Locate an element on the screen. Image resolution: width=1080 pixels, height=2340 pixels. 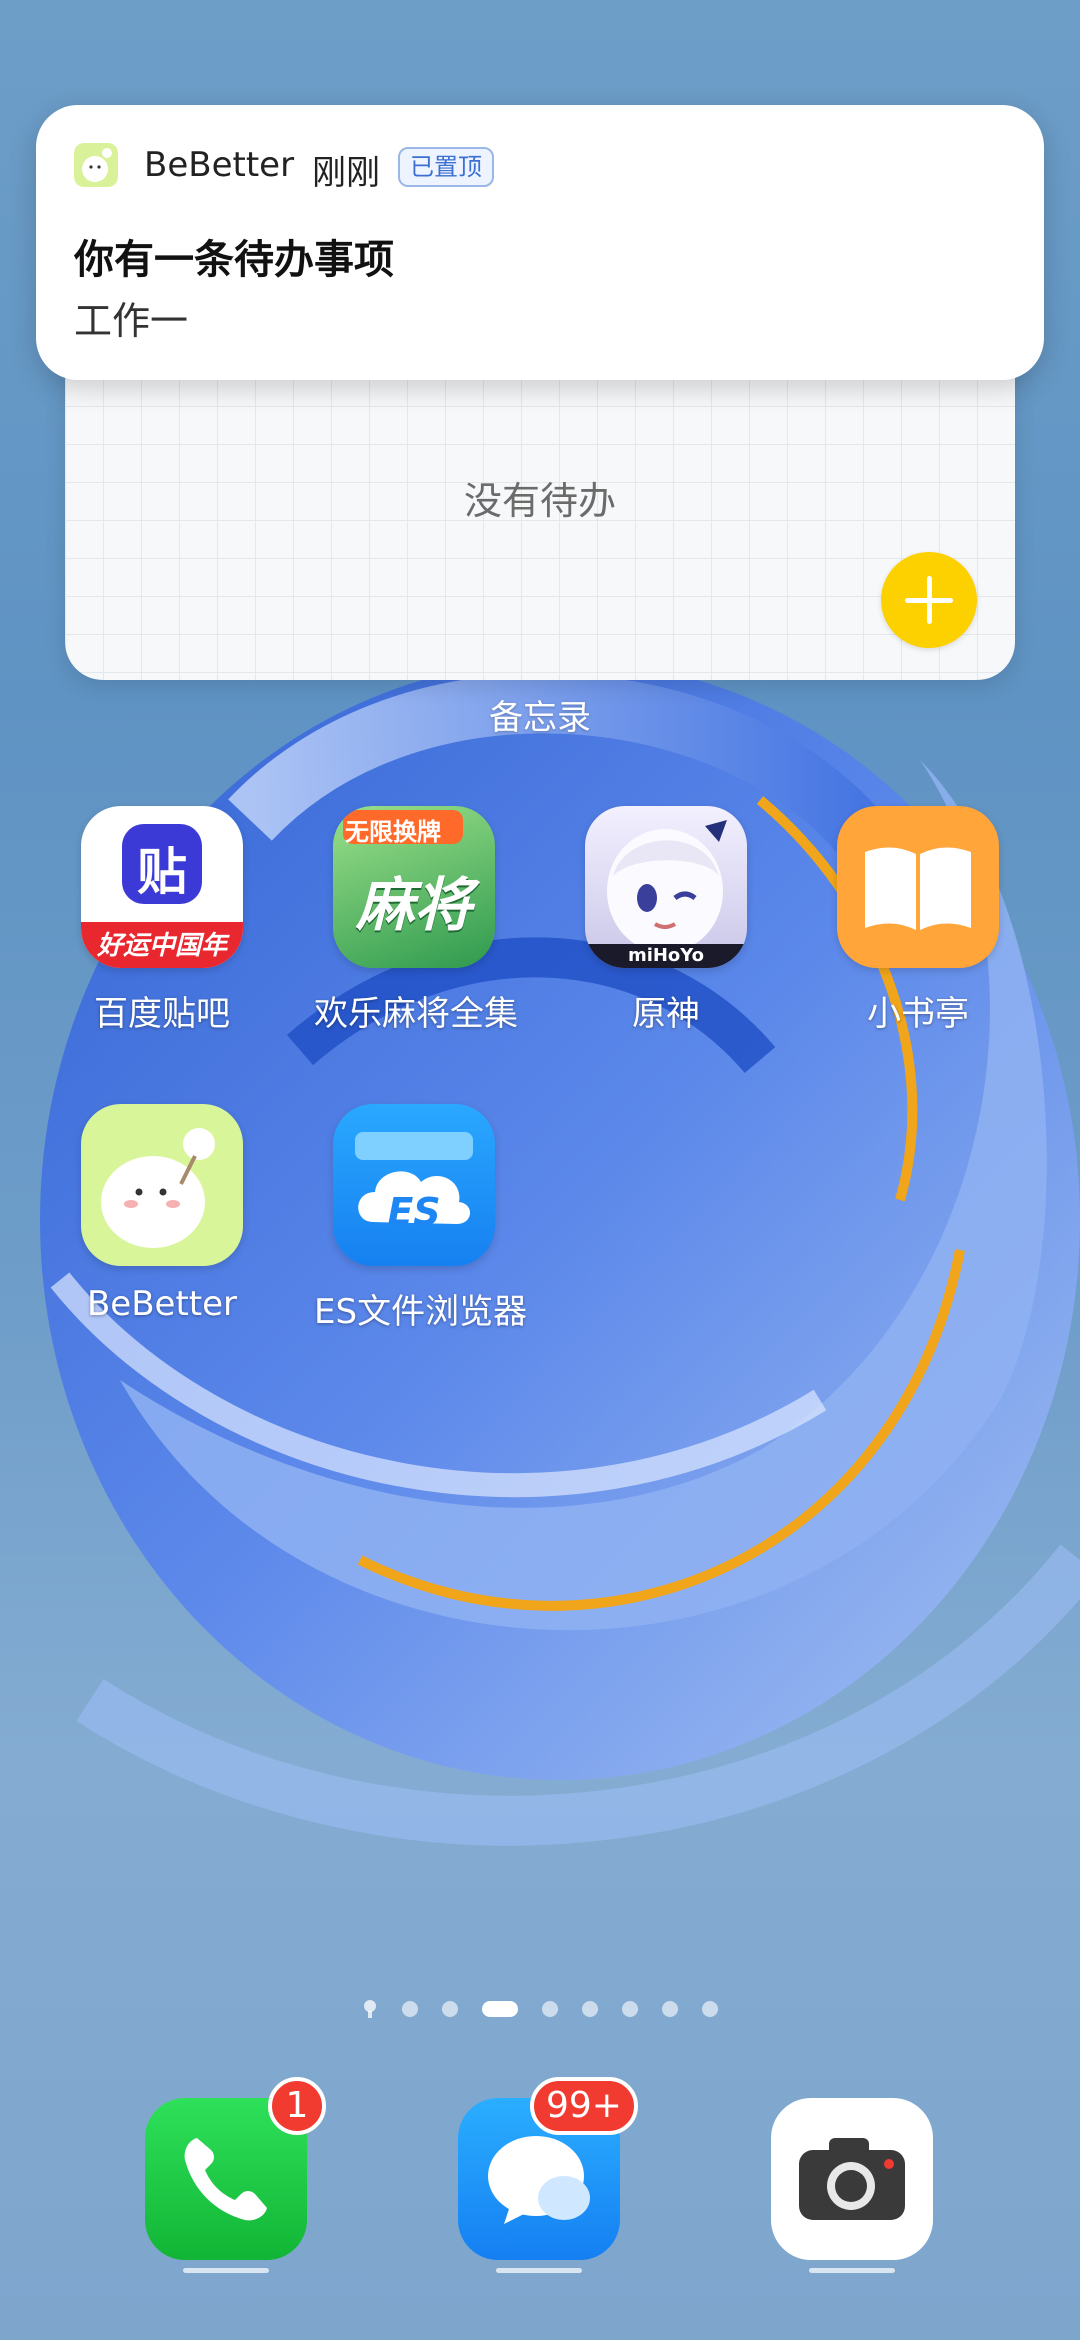
genshin-icon: miHoYo is located at coordinates (666, 887).